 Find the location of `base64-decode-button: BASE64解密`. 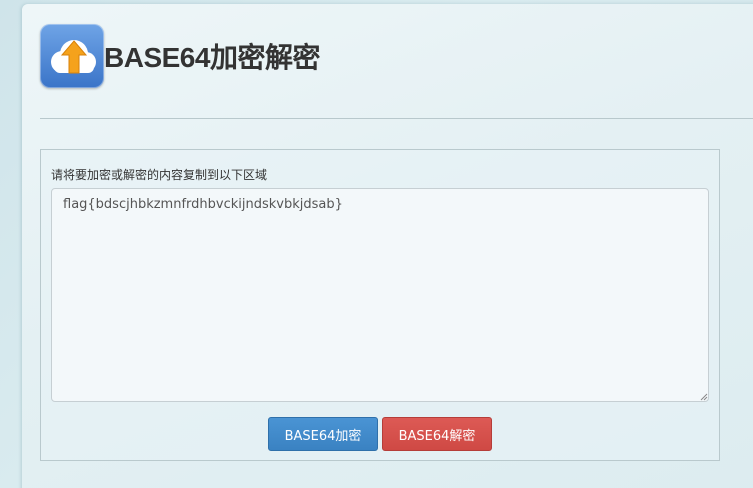

base64-decode-button: BASE64解密 is located at coordinates (437, 434).